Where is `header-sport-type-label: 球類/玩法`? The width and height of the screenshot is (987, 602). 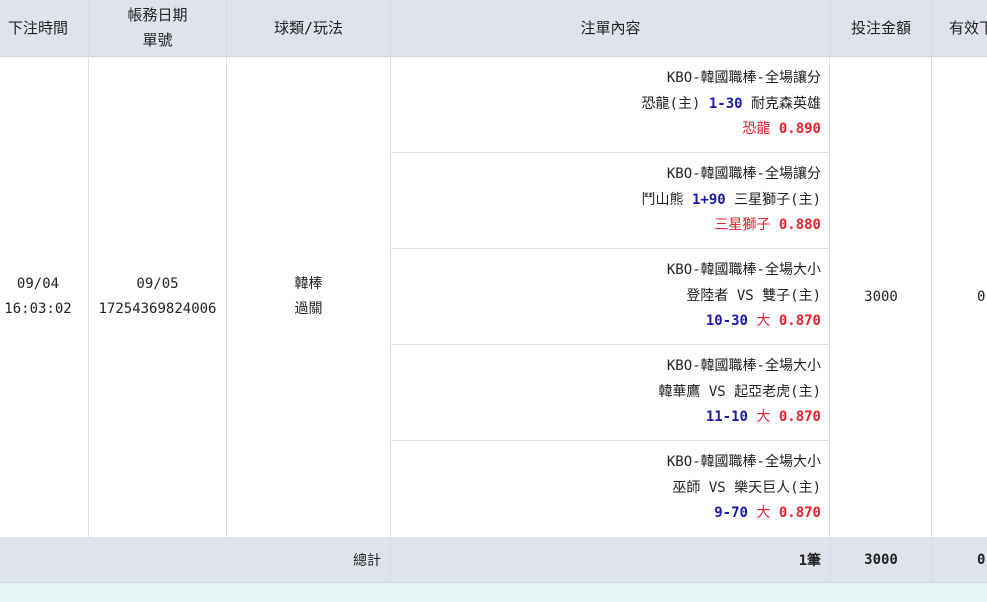
header-sport-type-label: 球類/玩法 is located at coordinates (308, 27).